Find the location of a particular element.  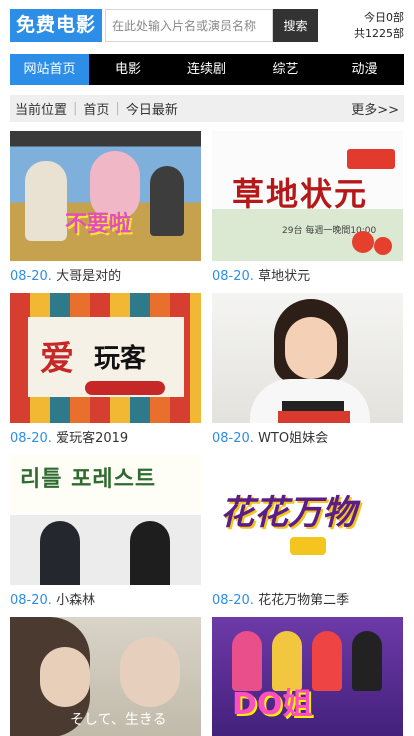

nav-item-series: 连续剧 is located at coordinates (206, 69).